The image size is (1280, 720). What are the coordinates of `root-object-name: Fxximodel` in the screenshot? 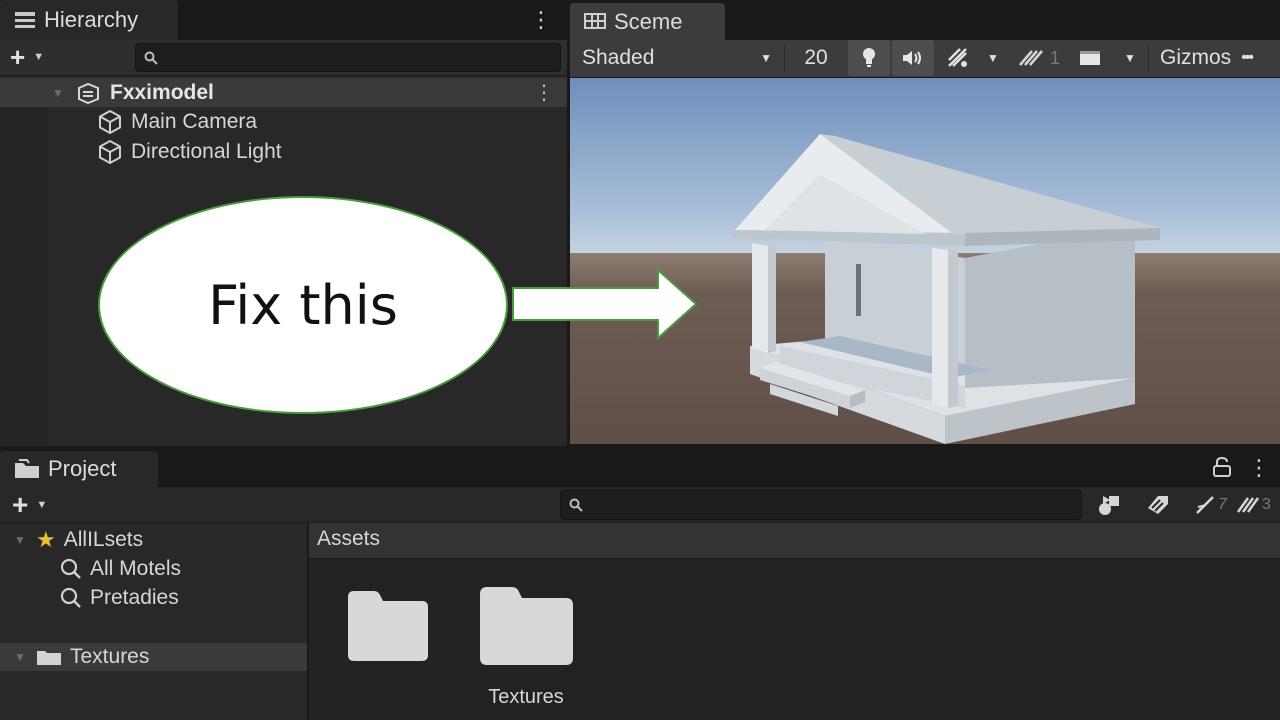 It's located at (162, 92).